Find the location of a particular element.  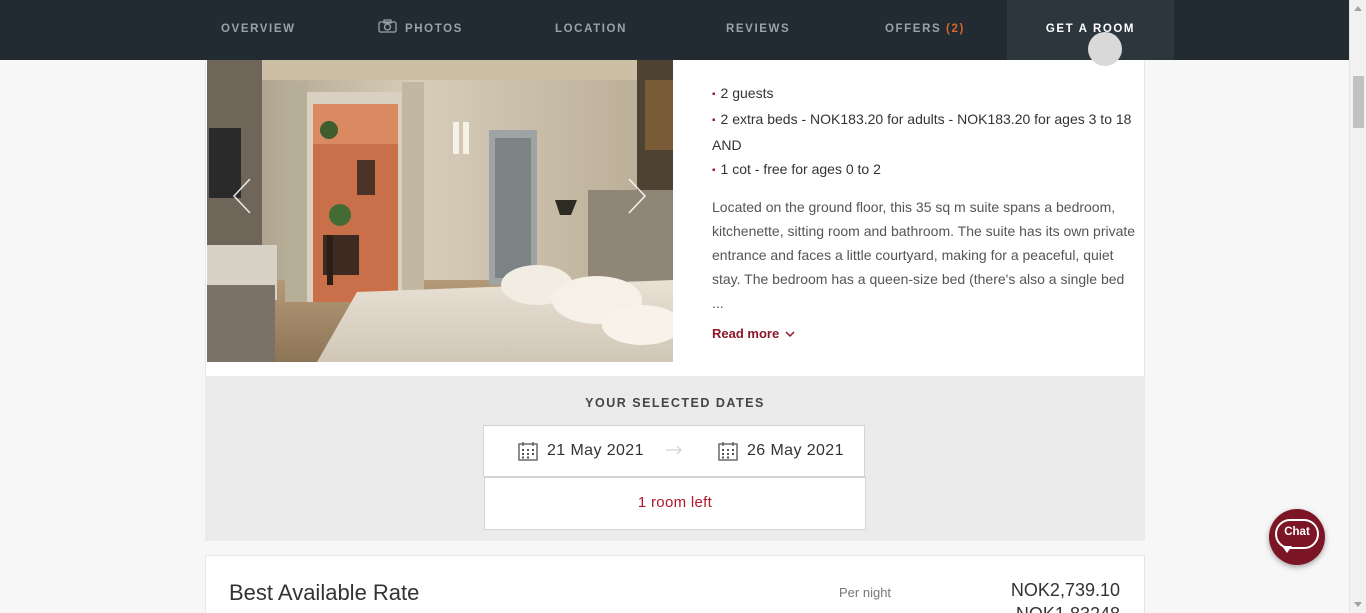

nav-offers: OFFERS (2) is located at coordinates (925, 30).